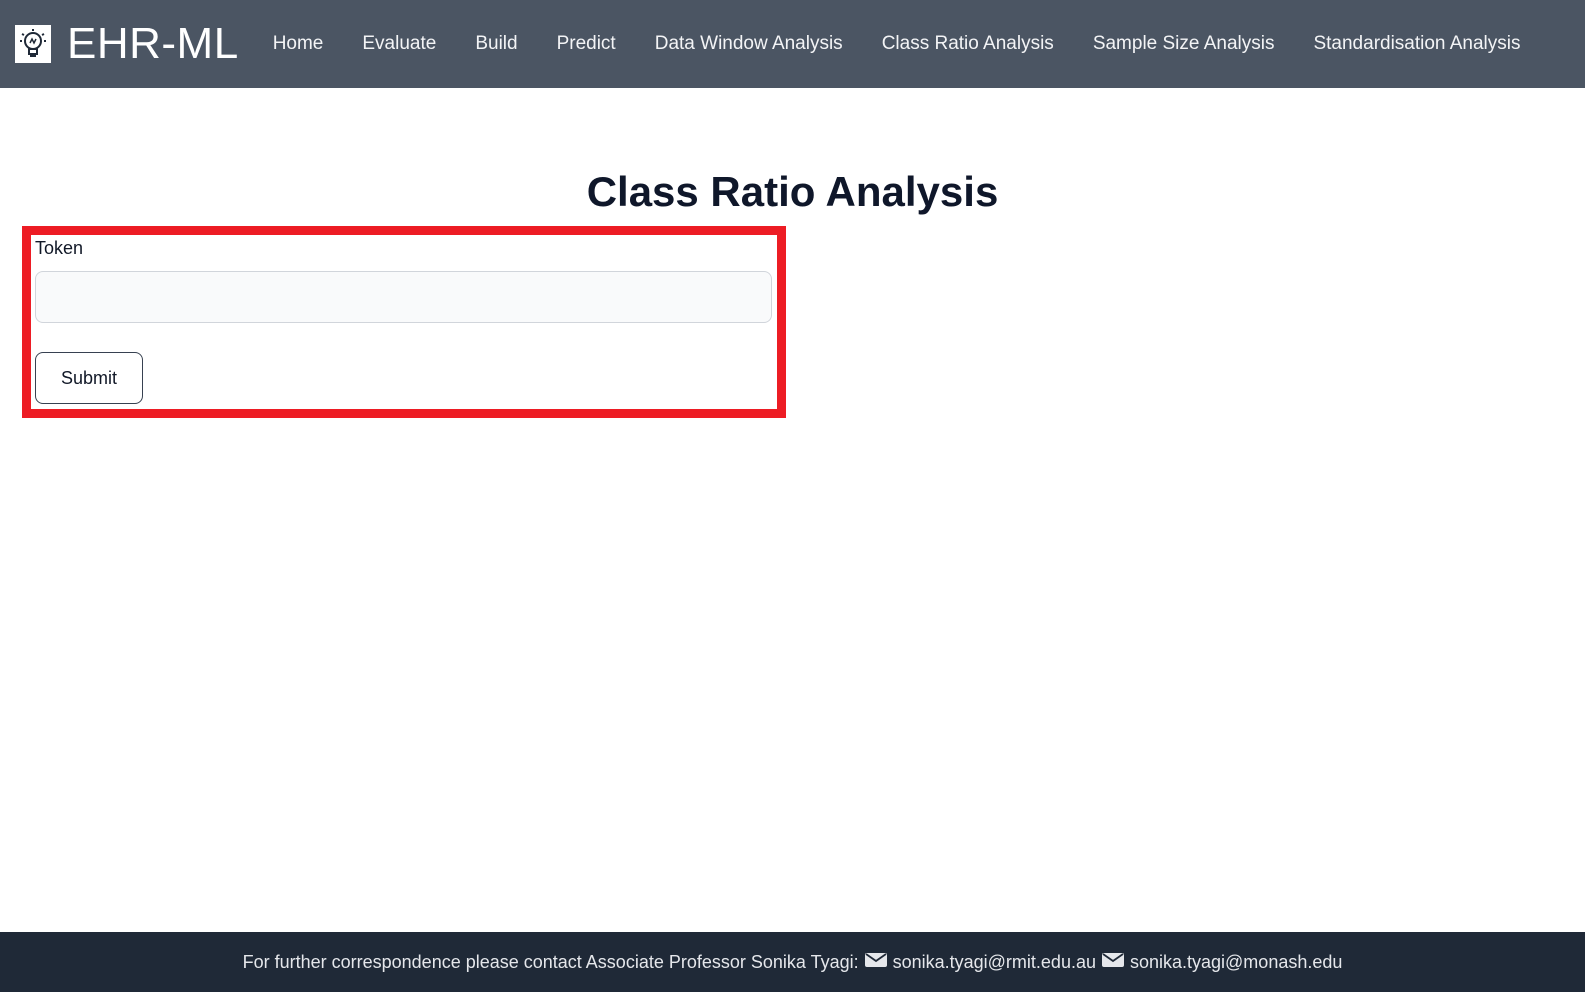 Image resolution: width=1585 pixels, height=992 pixels. What do you see at coordinates (89, 378) in the screenshot?
I see `submit-button: Submit` at bounding box center [89, 378].